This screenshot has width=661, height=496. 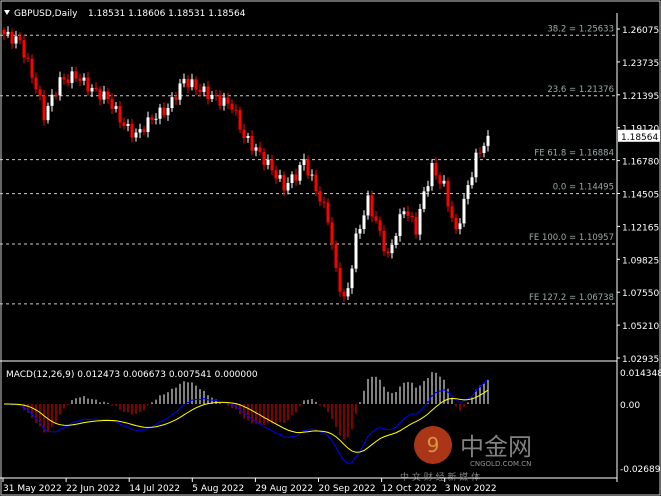 I want to click on ohlc-values: 1.18531 1.18606 1.18531 1.18564, so click(x=167, y=14).